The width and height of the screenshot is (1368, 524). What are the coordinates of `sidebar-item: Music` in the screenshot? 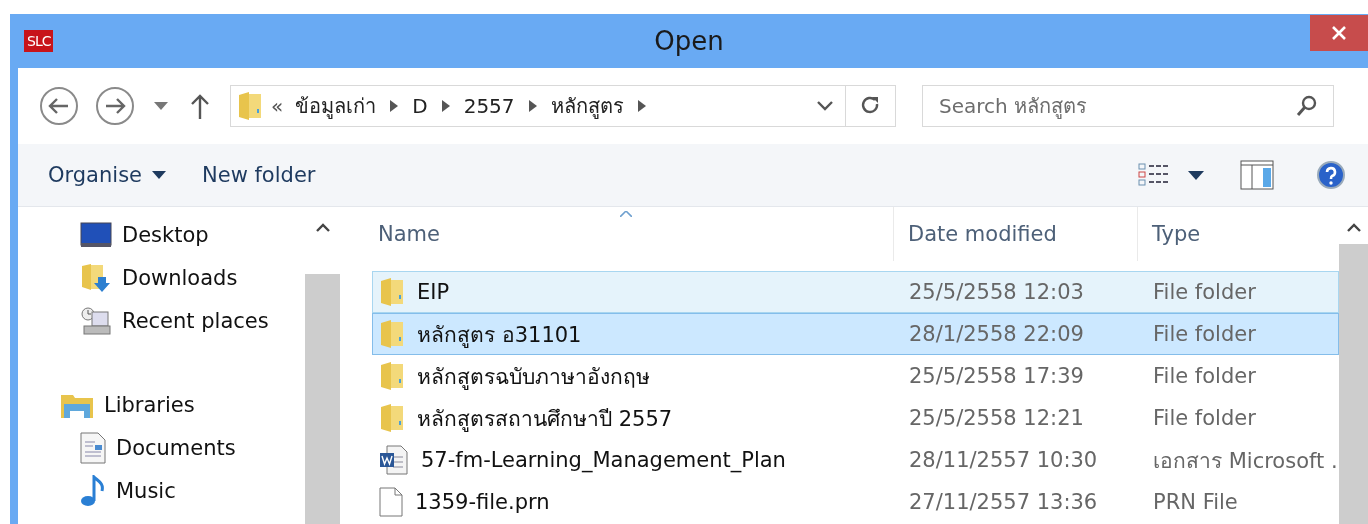 It's located at (161, 490).